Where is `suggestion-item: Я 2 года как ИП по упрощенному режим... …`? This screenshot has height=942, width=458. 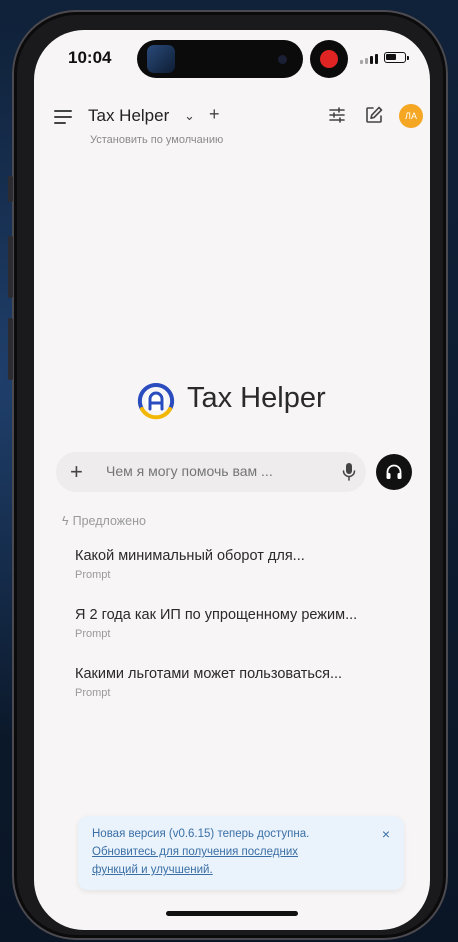
suggestion-item: Я 2 года как ИП по упрощенному режим... … is located at coordinates (242, 623).